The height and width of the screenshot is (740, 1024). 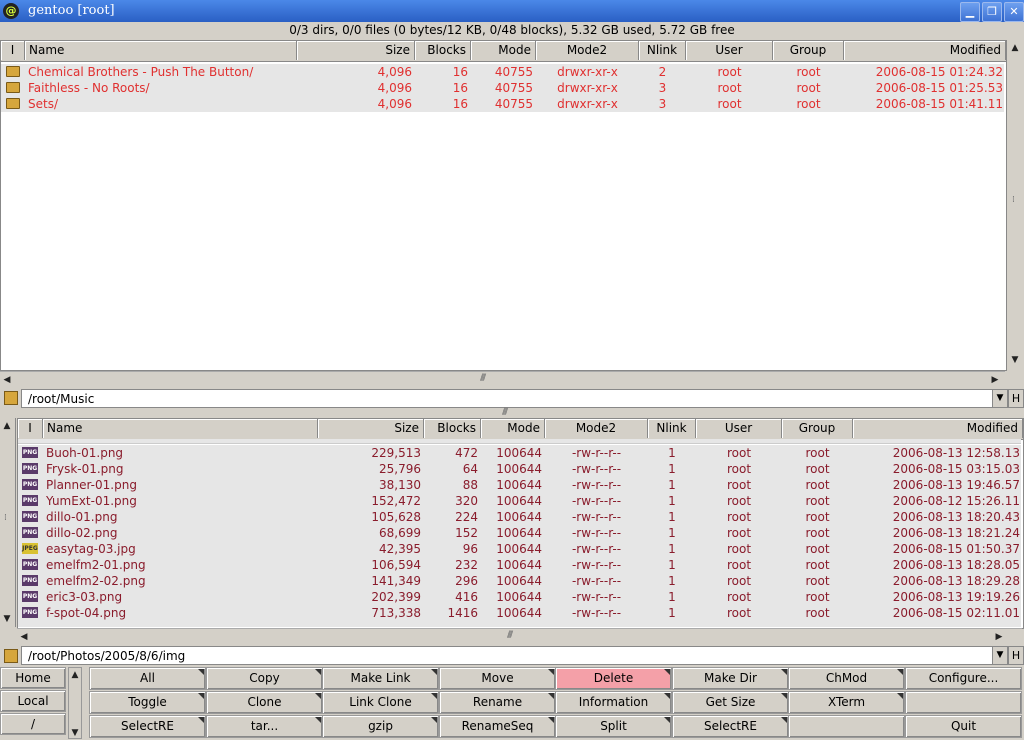 I want to click on make-dir-button: Make Dir, so click(x=730, y=678).